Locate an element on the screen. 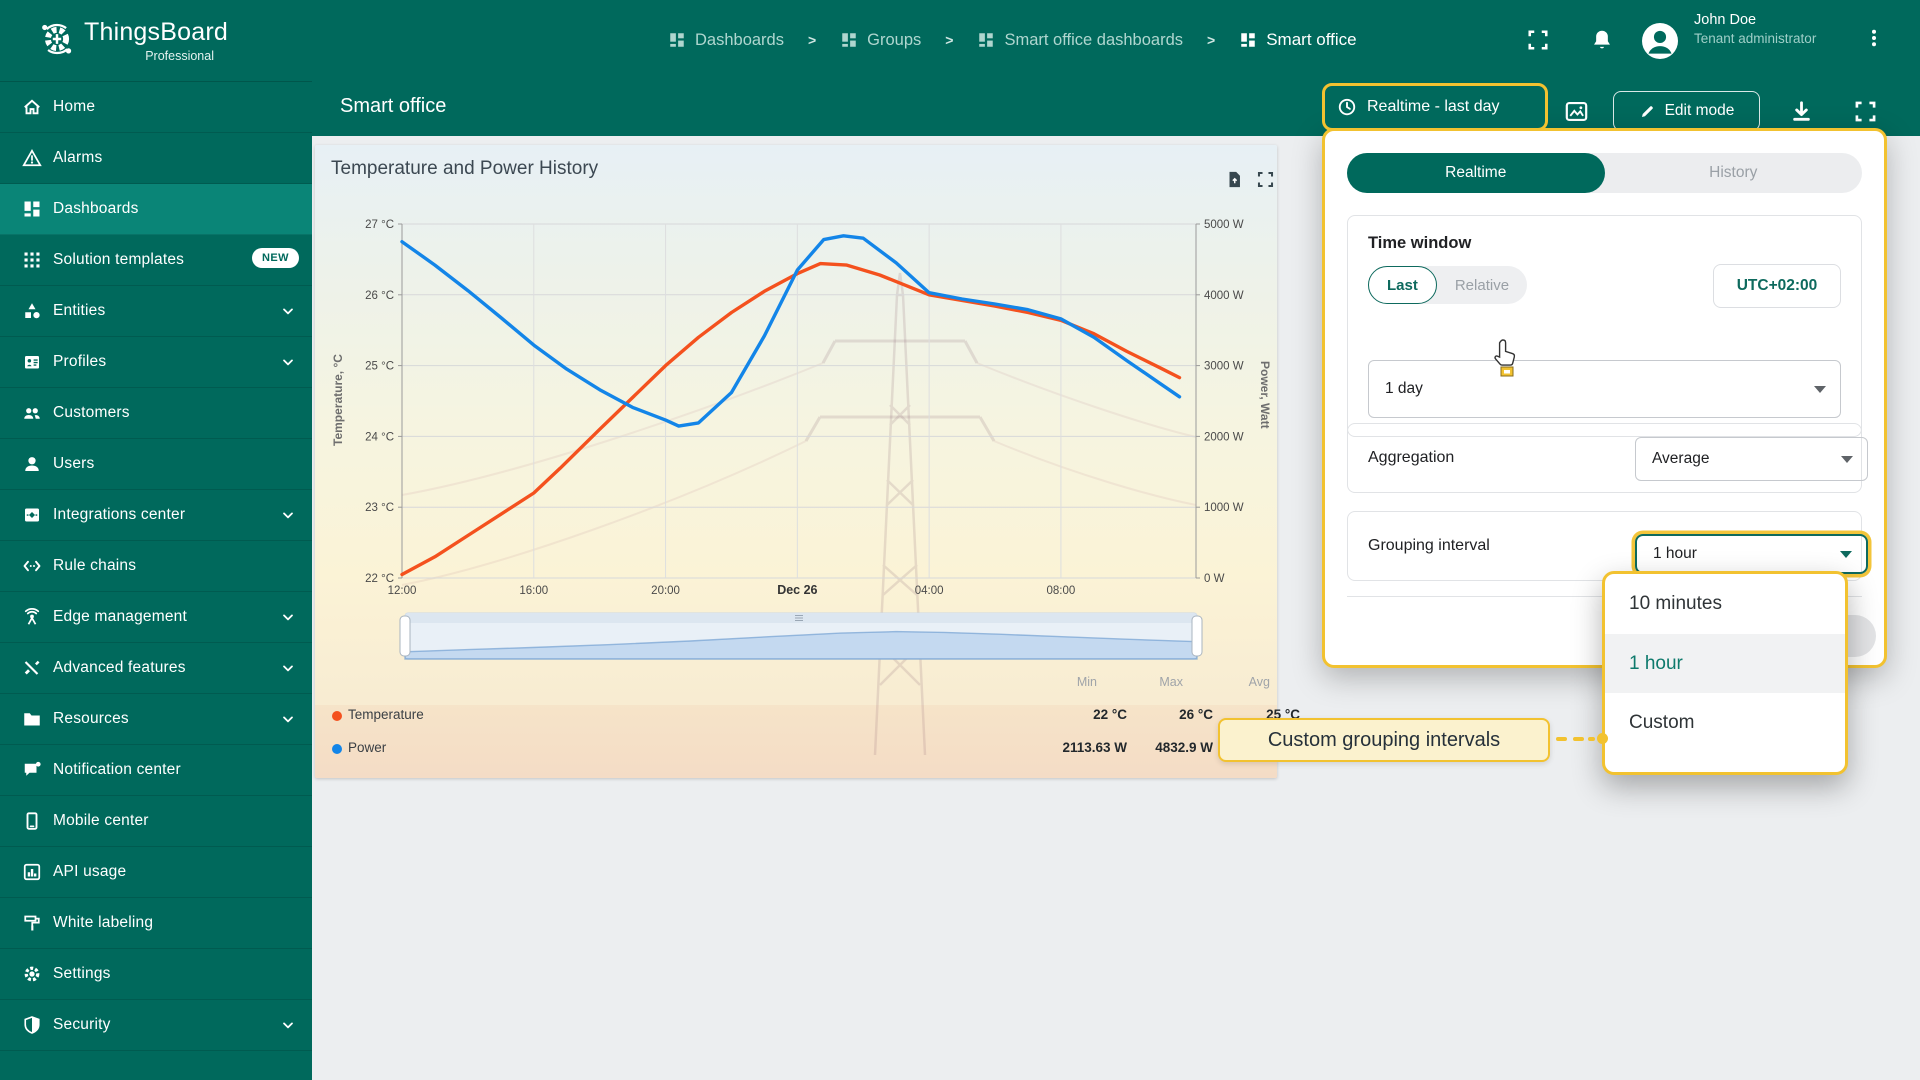  breadcrumb-item-4: Smart office is located at coordinates (1298, 40).